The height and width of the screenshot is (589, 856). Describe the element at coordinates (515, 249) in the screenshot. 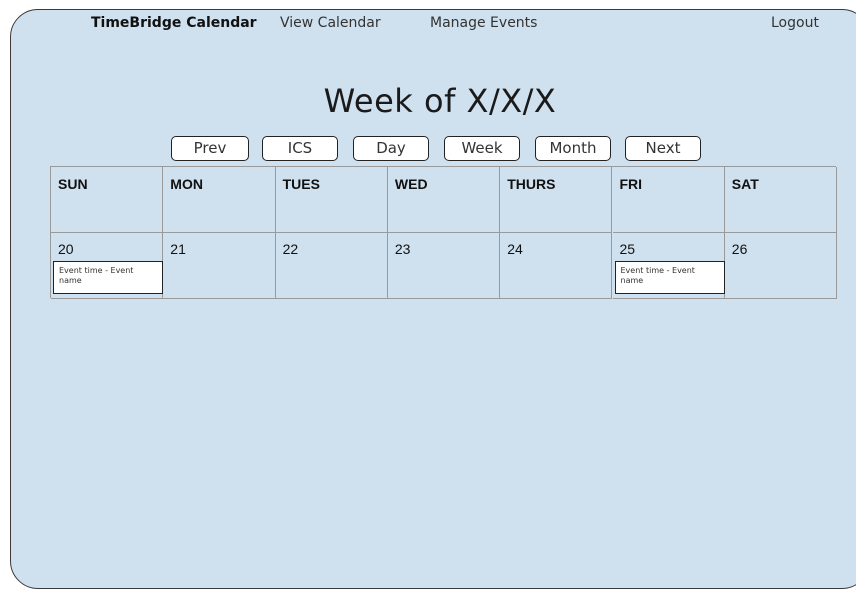

I see `date-number: 24` at that location.